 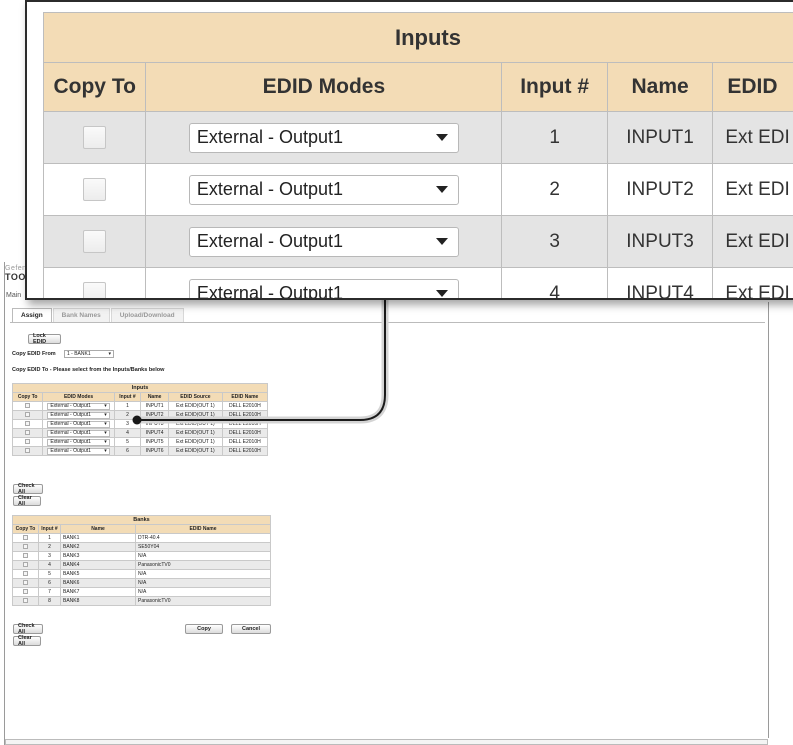 What do you see at coordinates (49, 556) in the screenshot?
I see `bank-number: 3` at bounding box center [49, 556].